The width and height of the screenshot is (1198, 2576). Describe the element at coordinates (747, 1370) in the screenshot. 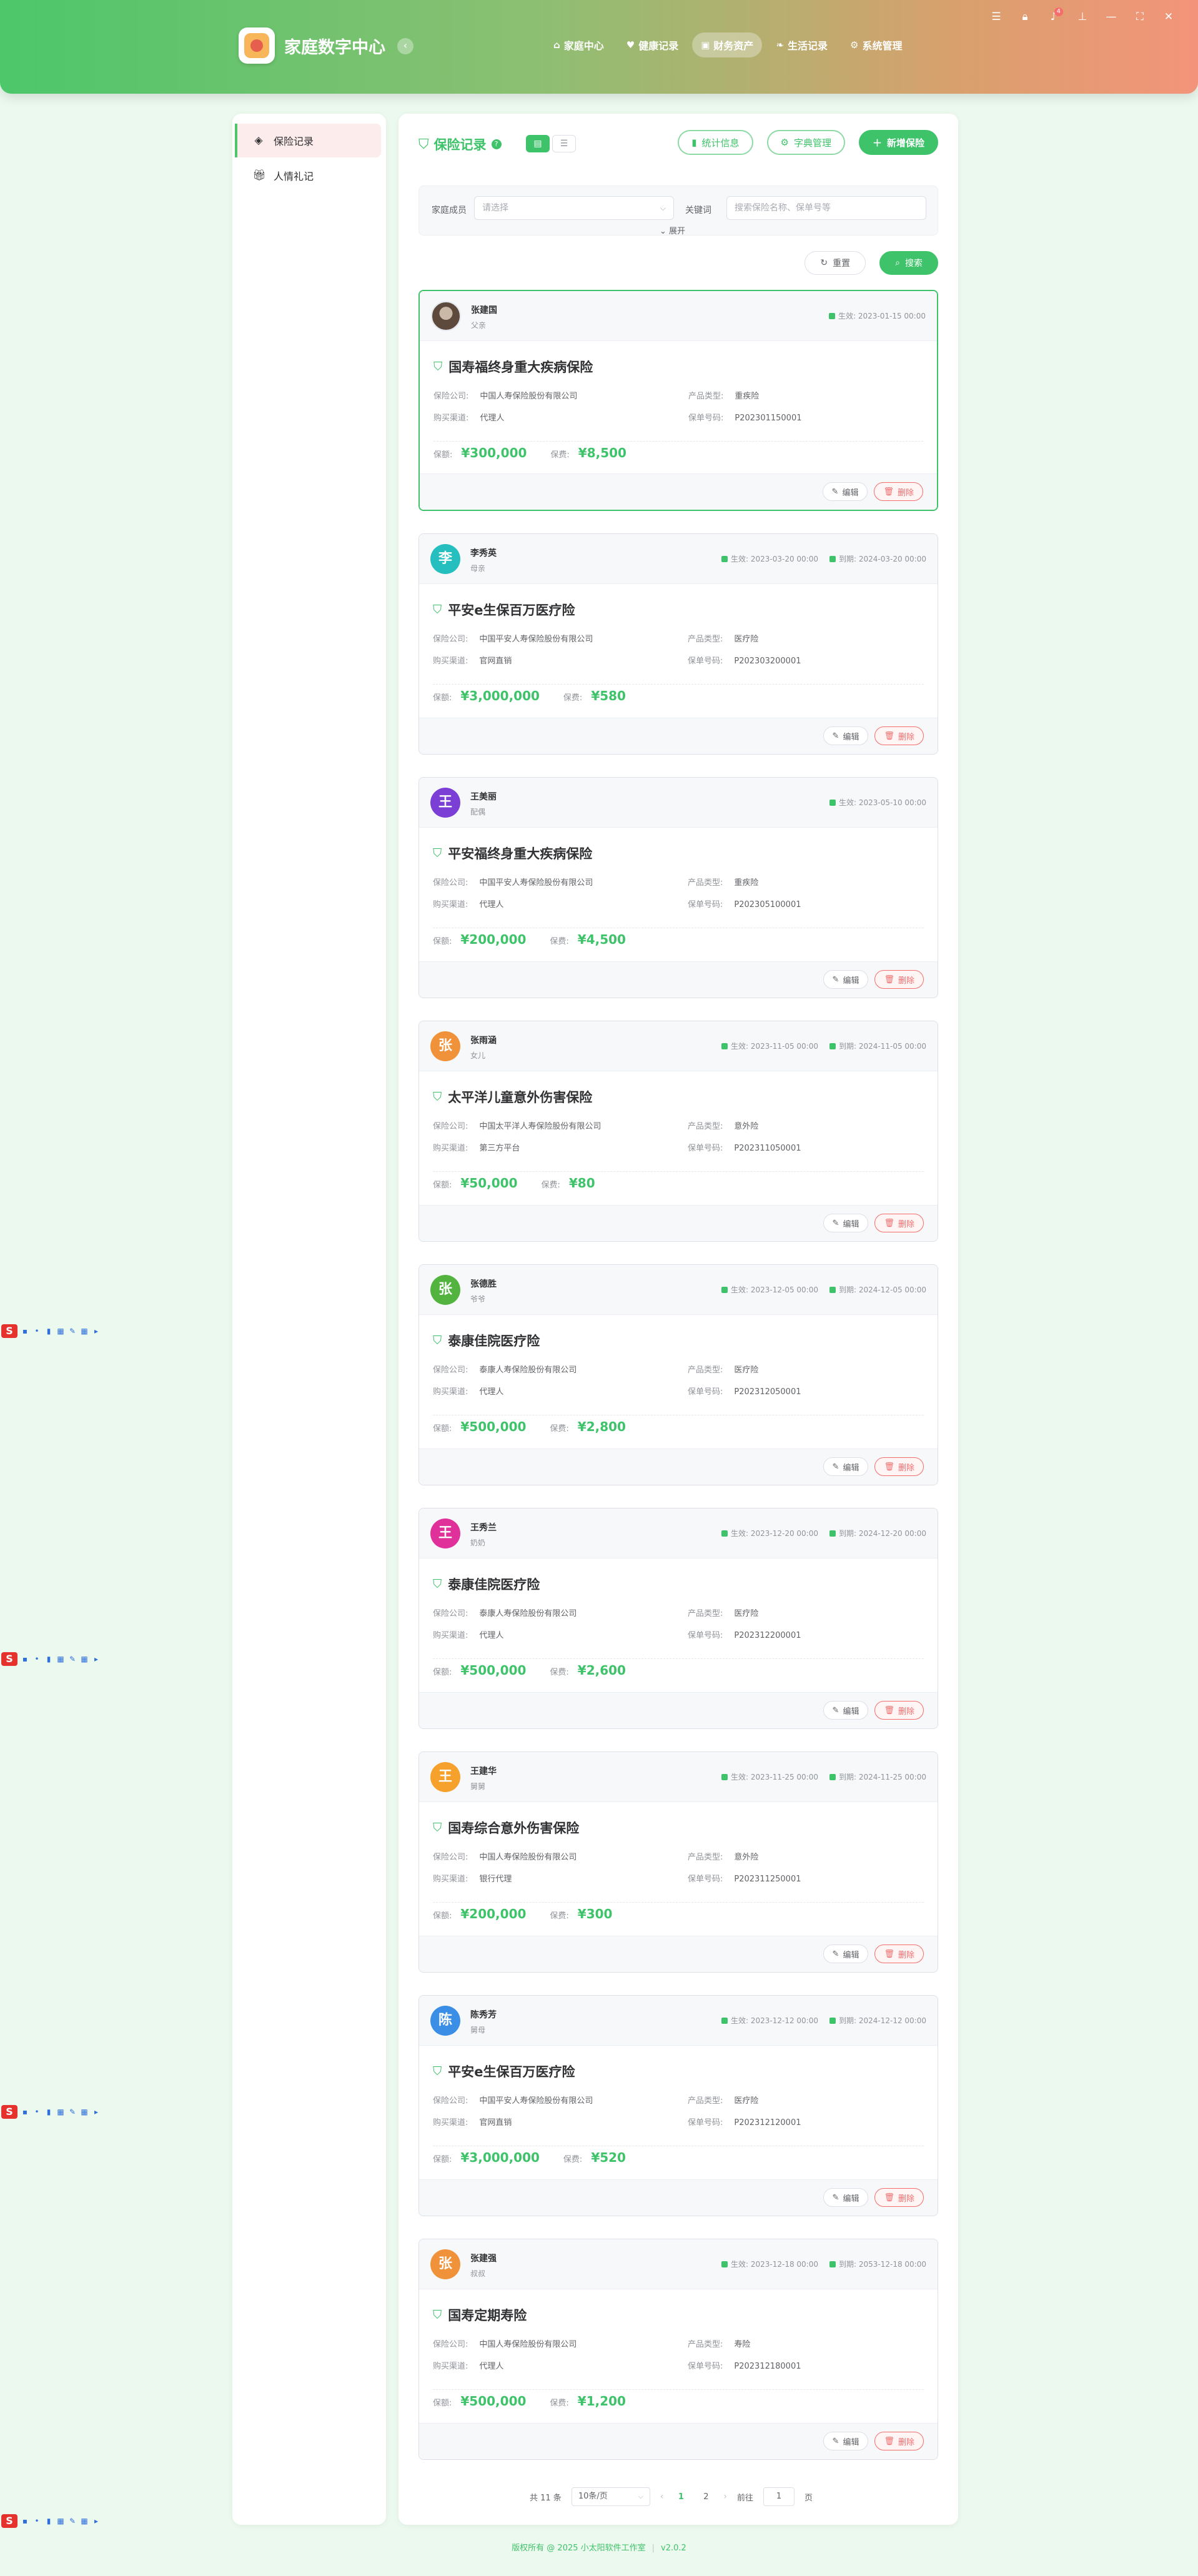

I see `type-value: 医疗险` at that location.